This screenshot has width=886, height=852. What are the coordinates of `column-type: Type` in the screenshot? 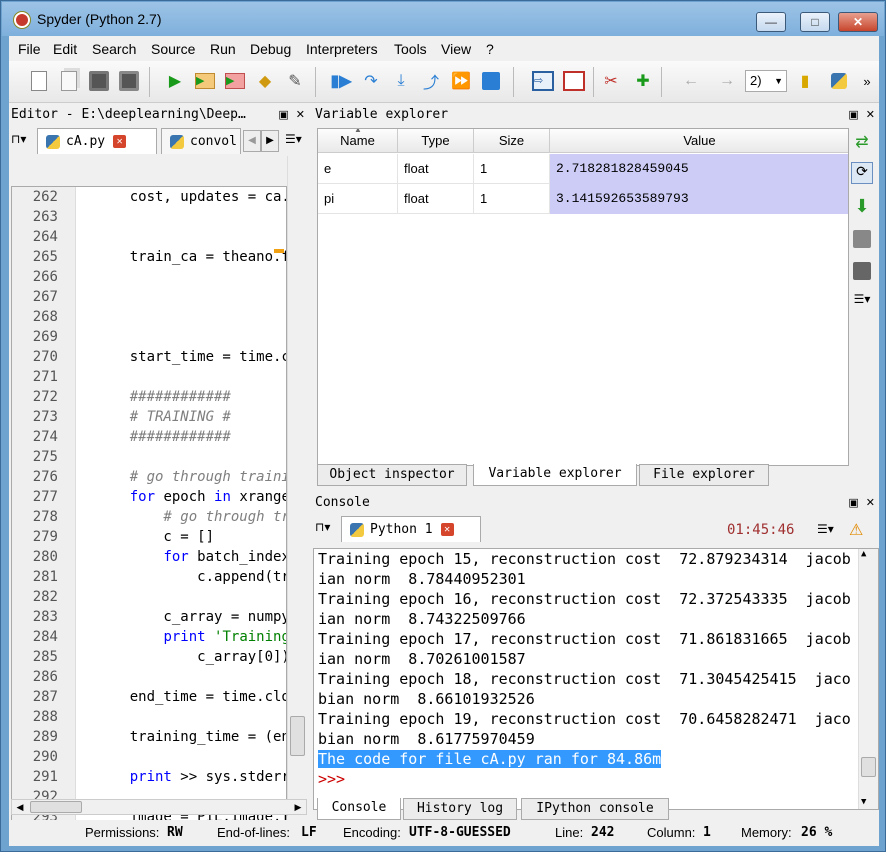 It's located at (436, 141).